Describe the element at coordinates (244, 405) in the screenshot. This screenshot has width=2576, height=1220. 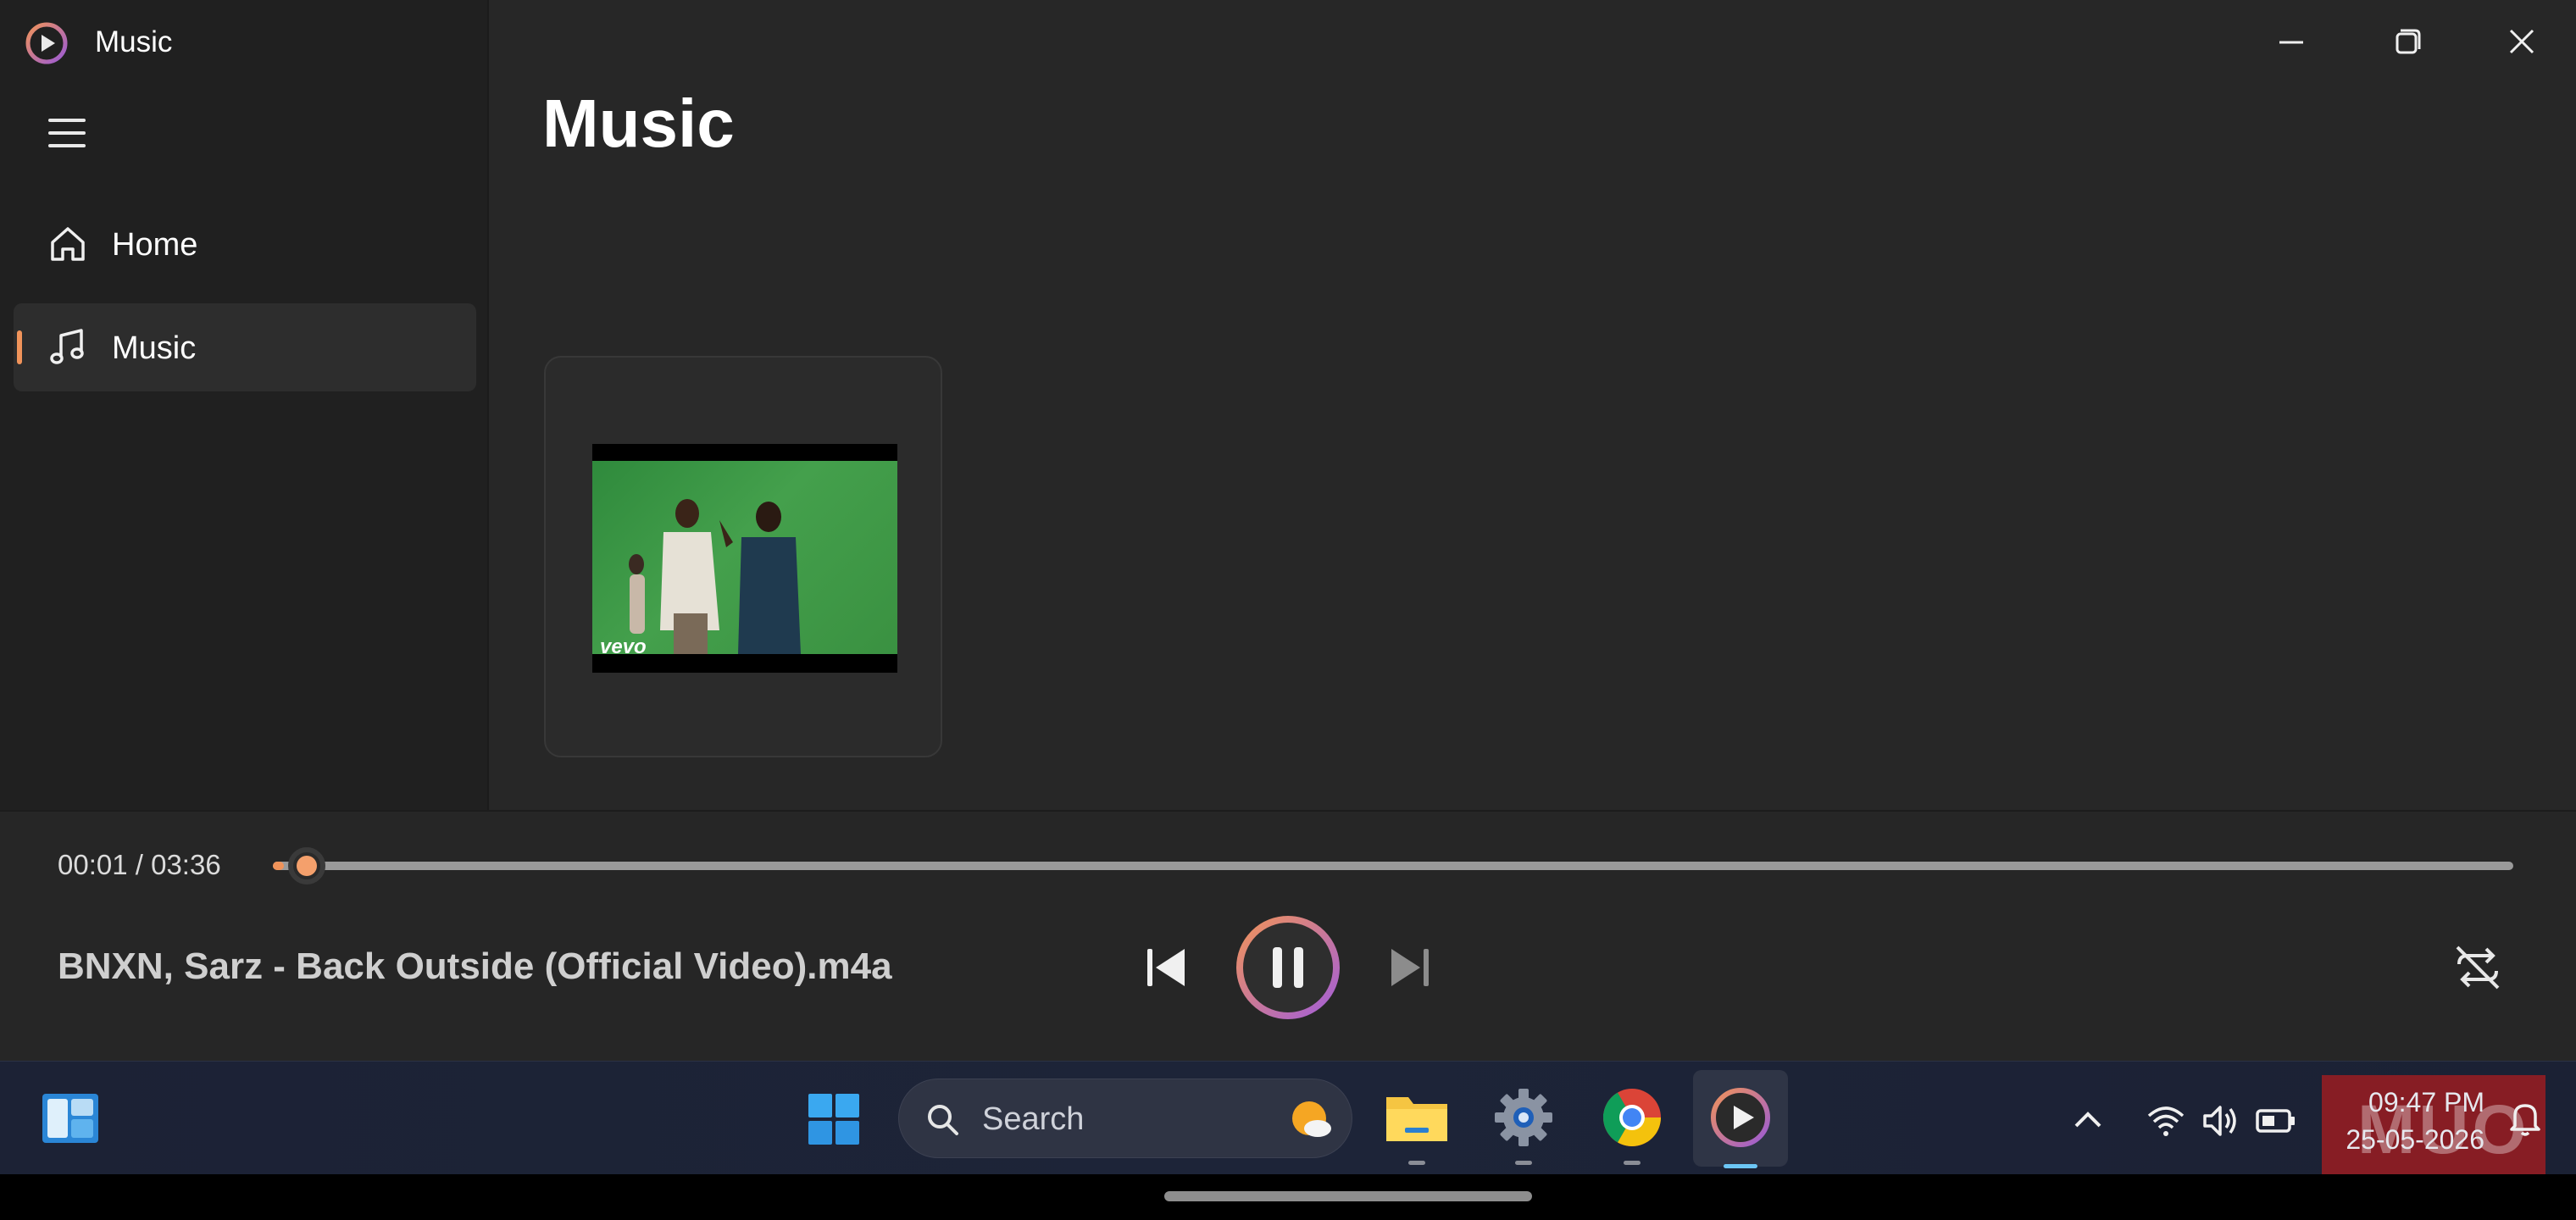
I see `sidebar: Music Home Music` at that location.